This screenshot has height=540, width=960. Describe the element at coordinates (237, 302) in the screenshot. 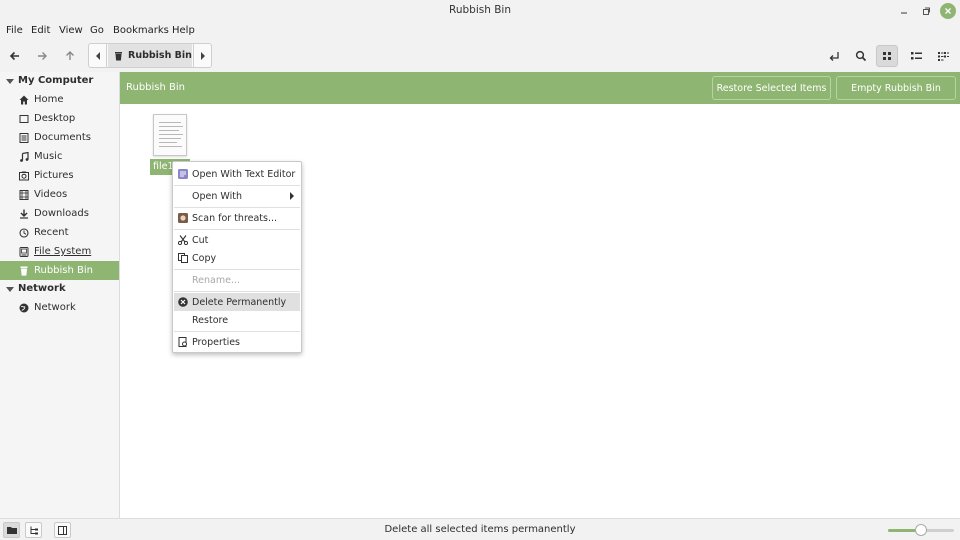

I see `menu-item-delete-permanently: Delete Permanently` at that location.